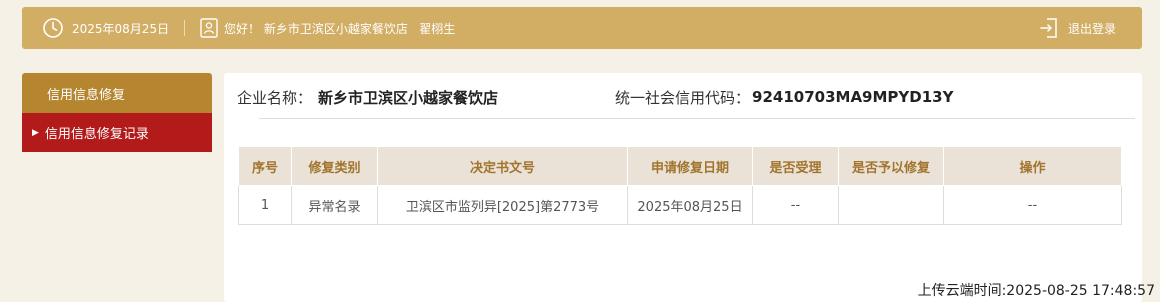 This screenshot has width=1160, height=302. What do you see at coordinates (697, 118) in the screenshot?
I see `divider` at bounding box center [697, 118].